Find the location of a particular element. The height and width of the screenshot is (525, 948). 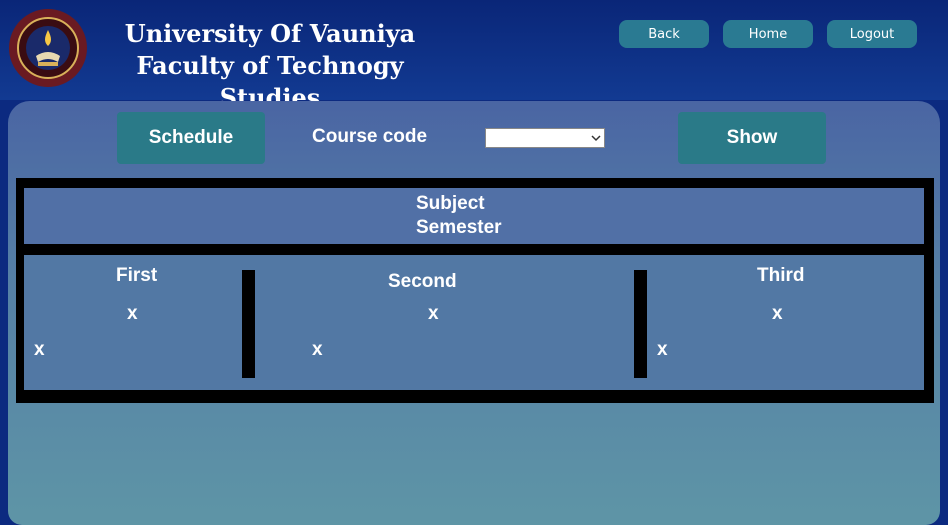

semester-first-left-value: x is located at coordinates (39, 349).